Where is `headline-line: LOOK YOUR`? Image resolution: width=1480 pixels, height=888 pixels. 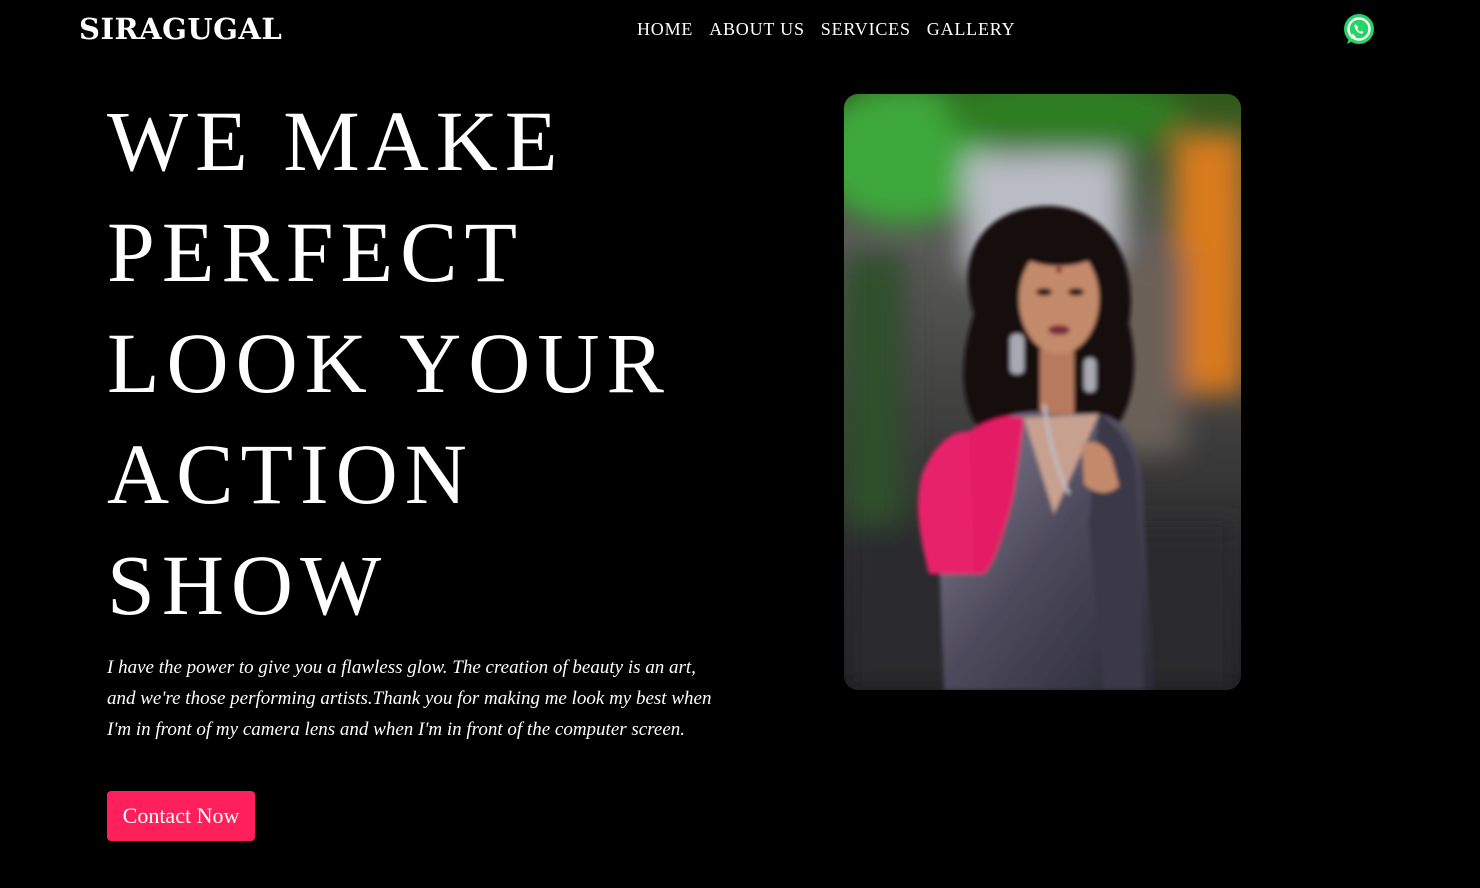
headline-line: LOOK YOUR is located at coordinates (389, 363).